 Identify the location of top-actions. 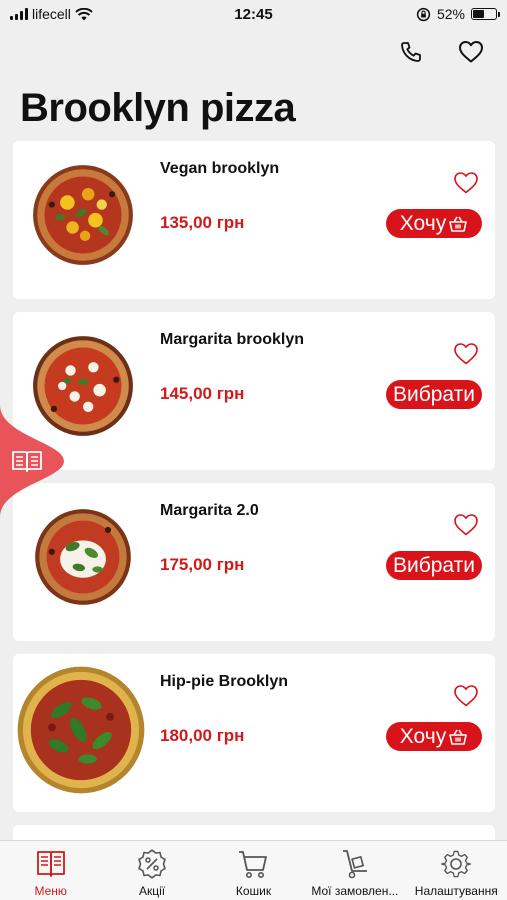
(441, 52).